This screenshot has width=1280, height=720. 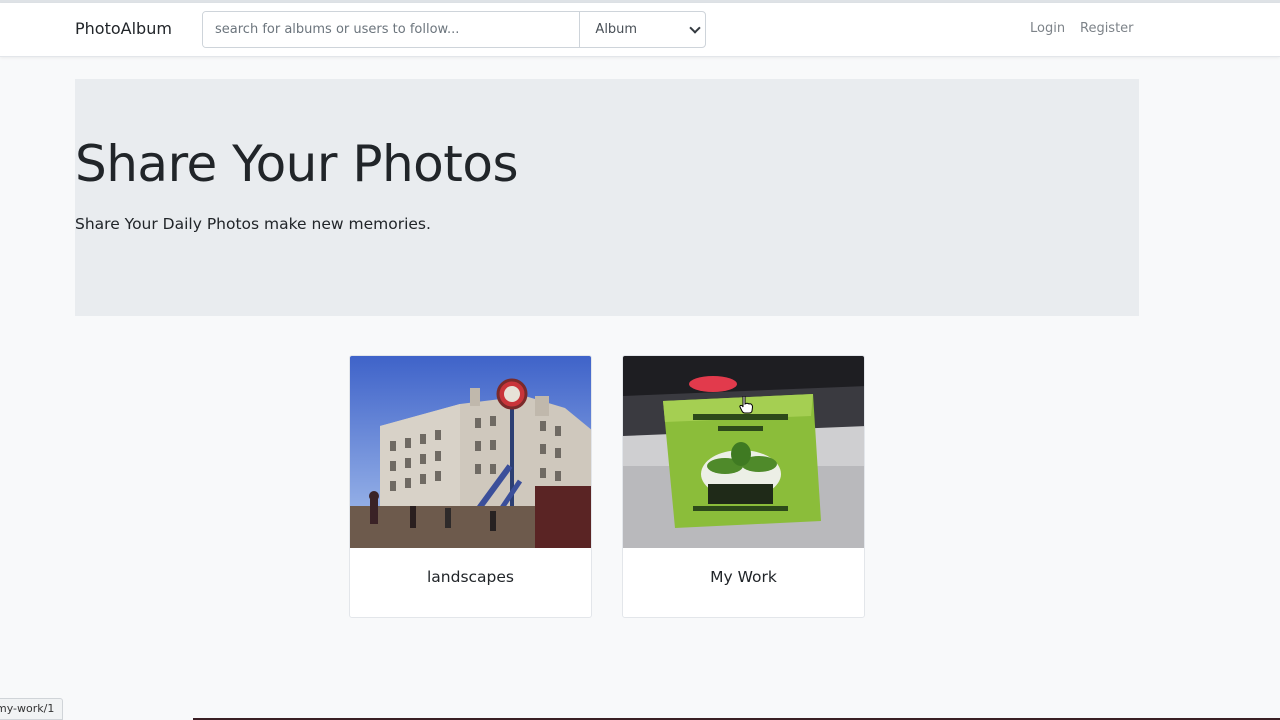 What do you see at coordinates (391, 29) in the screenshot?
I see `search-input` at bounding box center [391, 29].